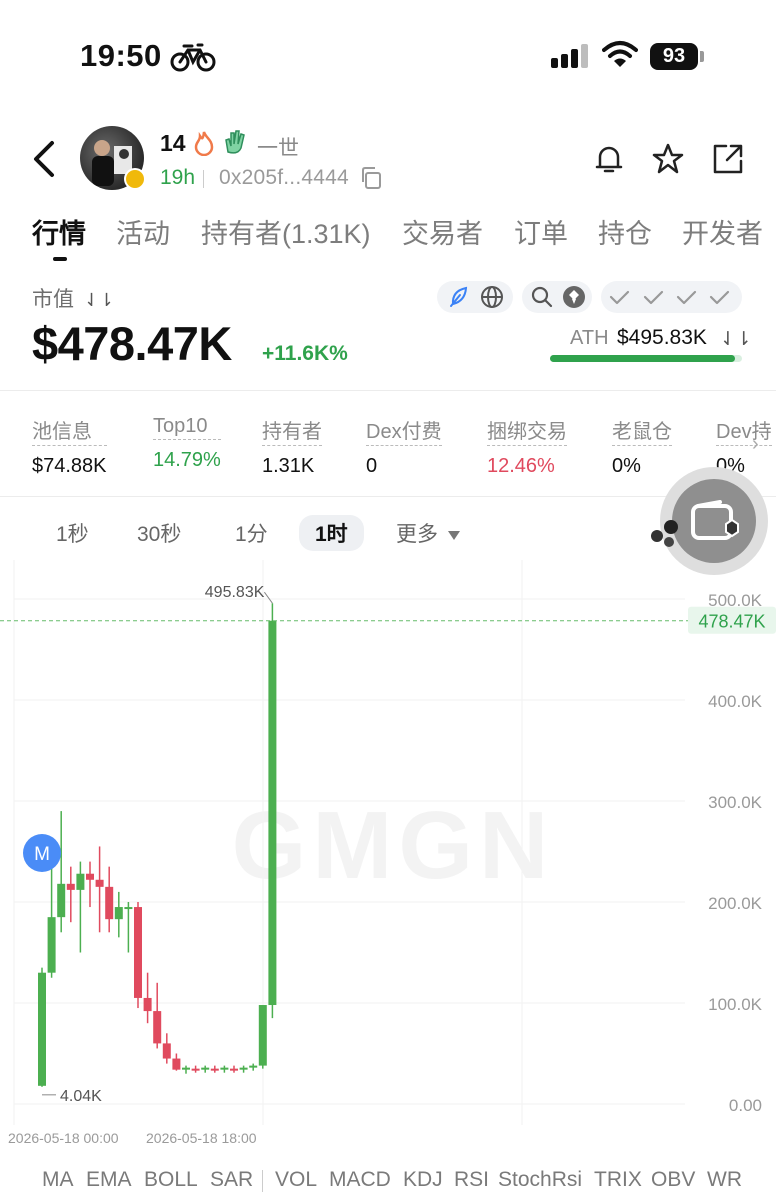  What do you see at coordinates (372, 466) in the screenshot?
I see `stat-value: 0` at bounding box center [372, 466].